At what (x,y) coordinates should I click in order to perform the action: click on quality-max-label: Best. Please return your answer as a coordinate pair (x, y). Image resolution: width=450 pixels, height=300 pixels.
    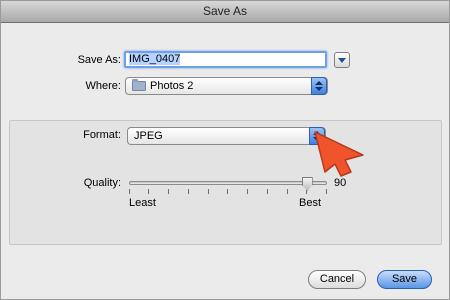
    Looking at the image, I should click on (310, 203).